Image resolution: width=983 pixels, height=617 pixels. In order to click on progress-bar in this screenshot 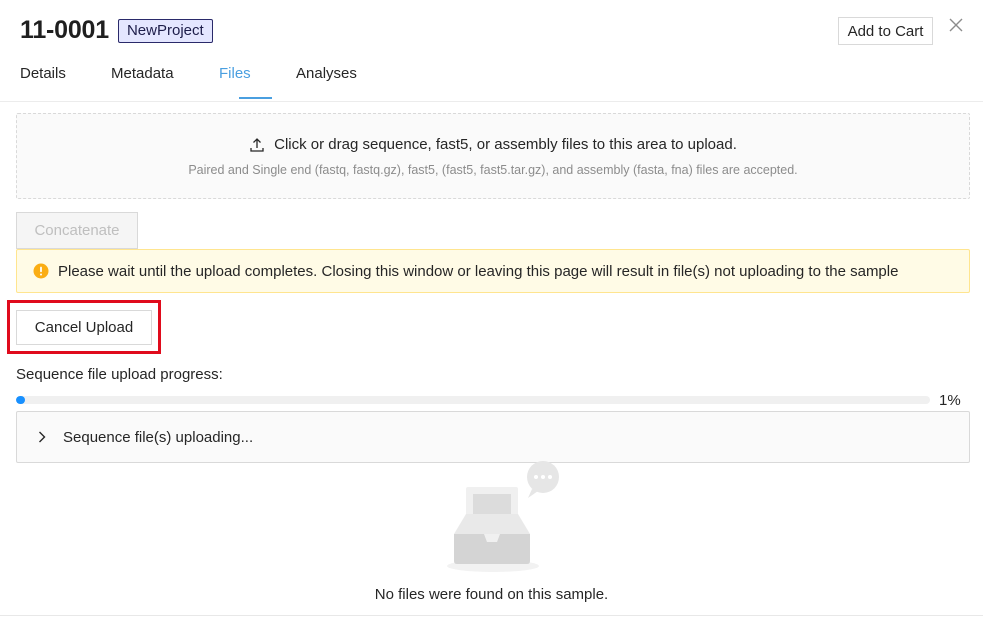, I will do `click(473, 400)`.